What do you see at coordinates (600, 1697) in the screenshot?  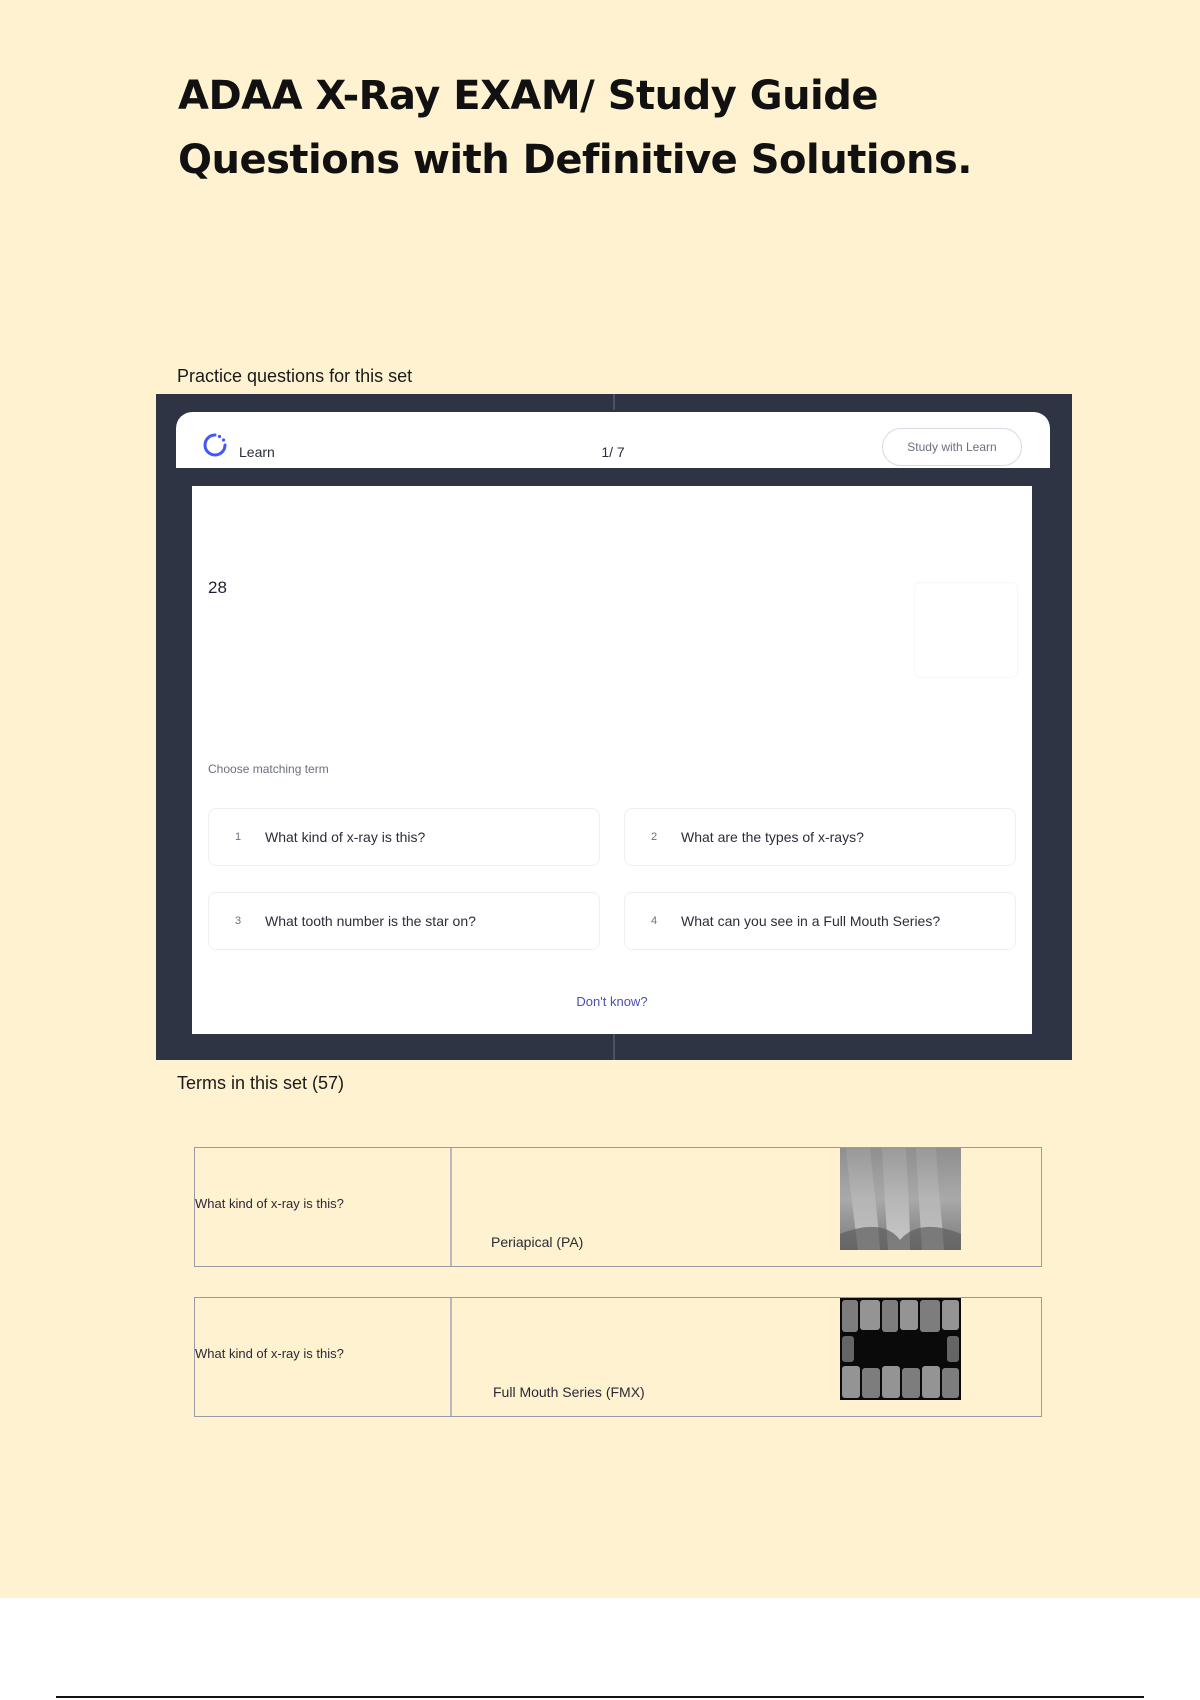 I see `footer-rule` at bounding box center [600, 1697].